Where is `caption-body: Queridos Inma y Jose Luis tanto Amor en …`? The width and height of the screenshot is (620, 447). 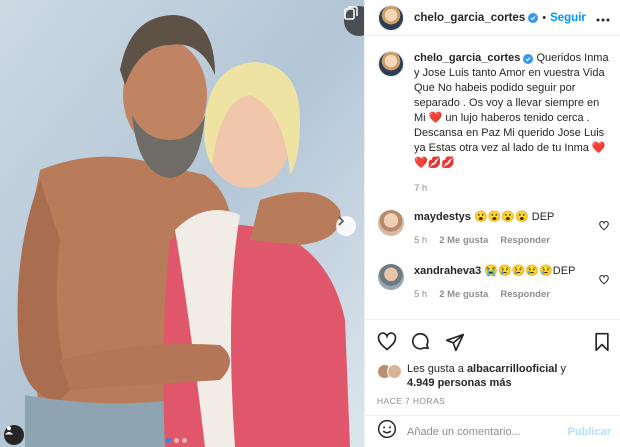
caption-body: Queridos Inma y Jose Luis tanto Amor en … is located at coordinates (511, 110).